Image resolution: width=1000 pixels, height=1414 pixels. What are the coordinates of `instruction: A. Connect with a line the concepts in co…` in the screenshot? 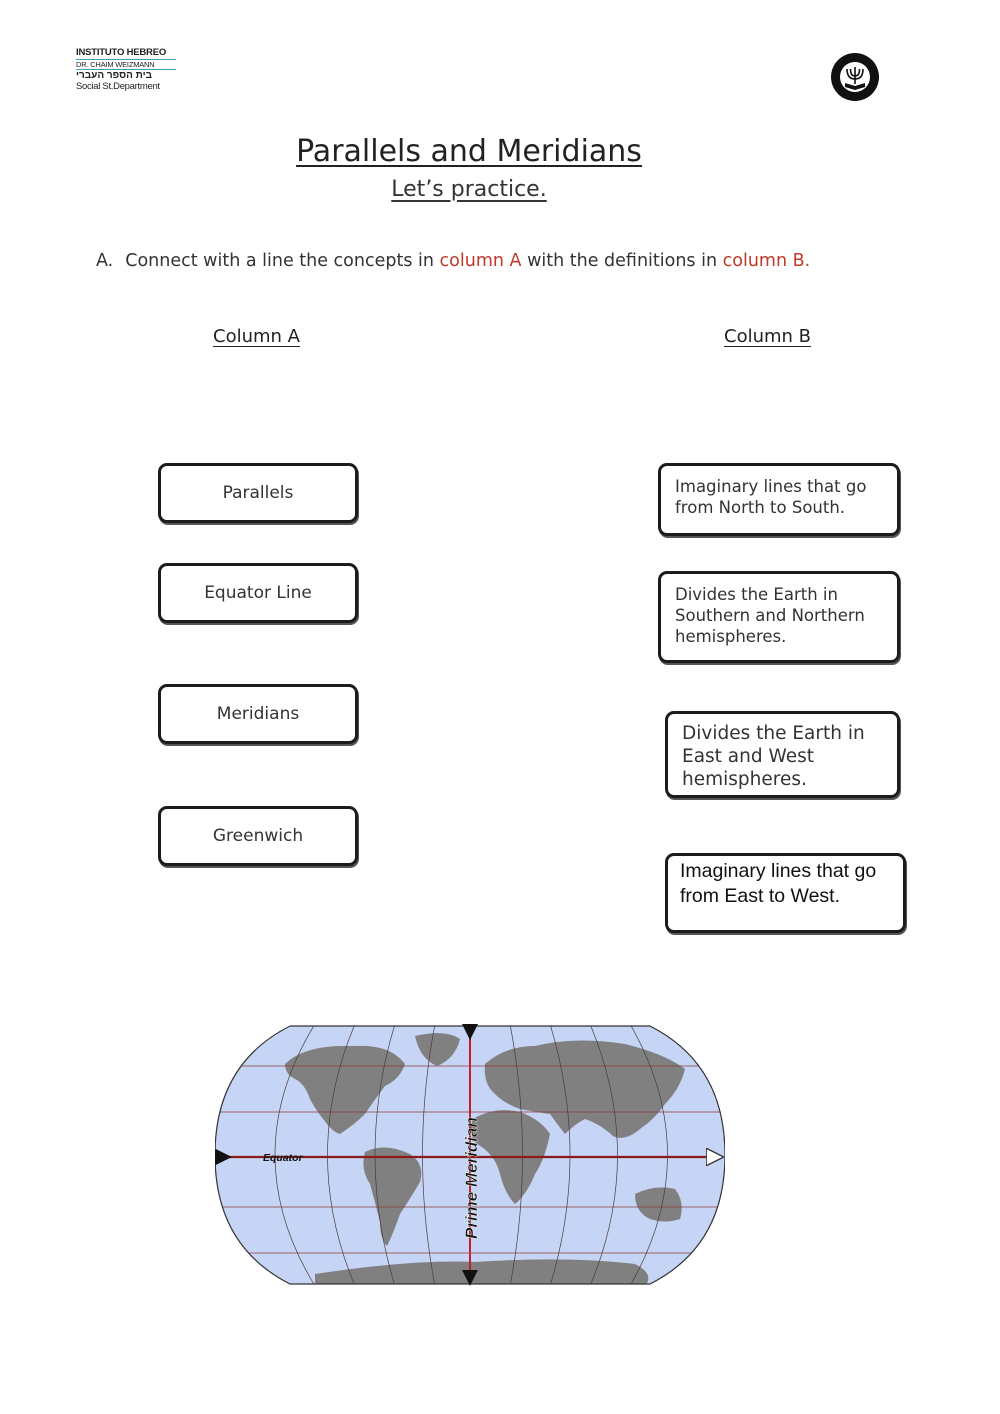 It's located at (453, 261).